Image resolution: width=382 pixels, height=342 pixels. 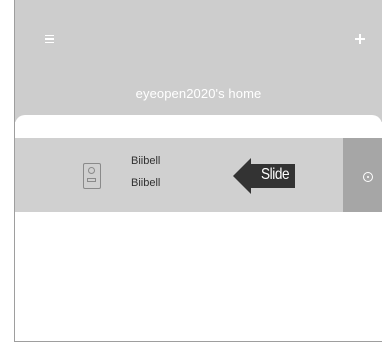 What do you see at coordinates (146, 183) in the screenshot?
I see `device-subtitle: Biibell` at bounding box center [146, 183].